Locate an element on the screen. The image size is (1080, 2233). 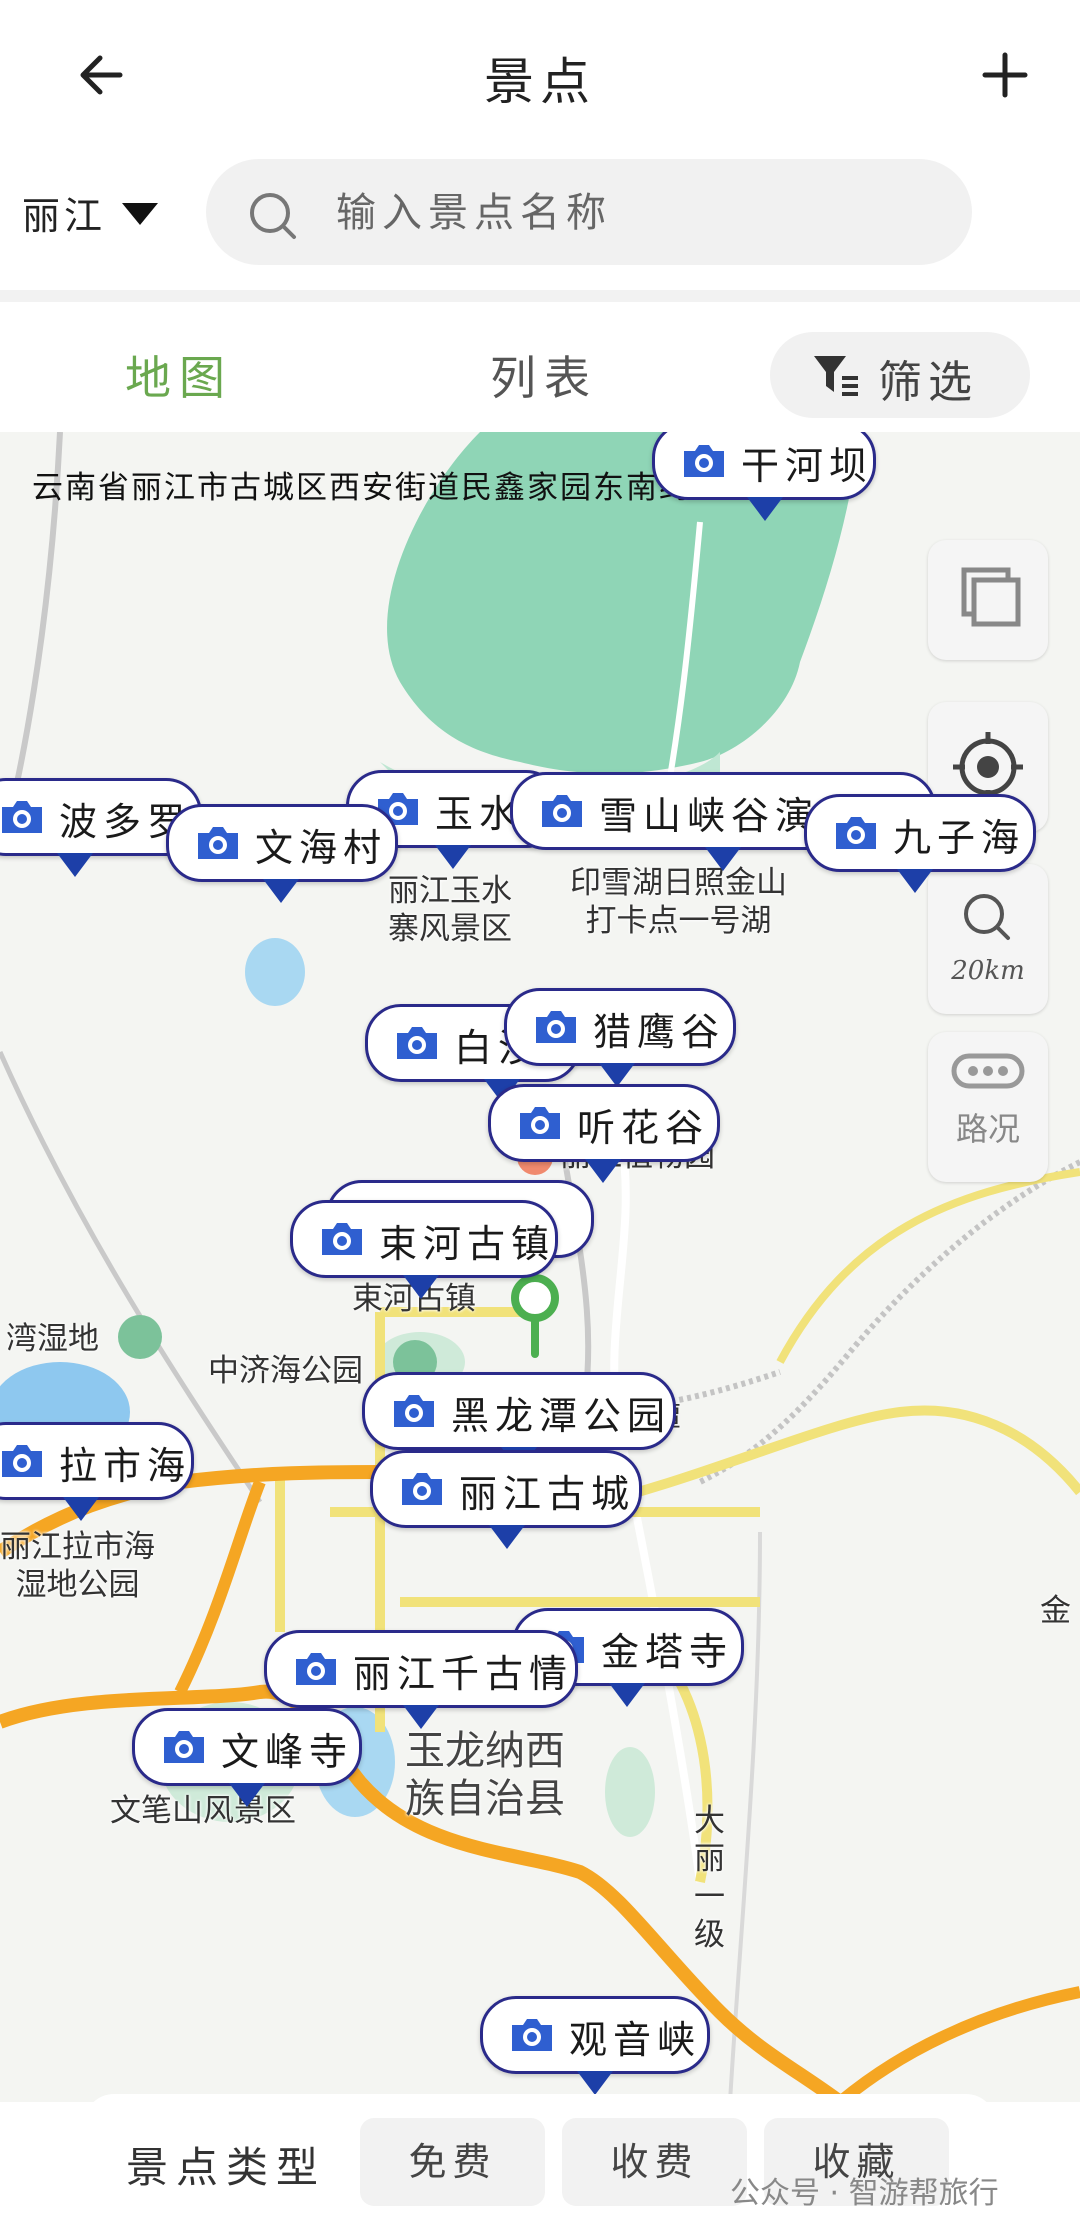
search-box is located at coordinates (589, 213).